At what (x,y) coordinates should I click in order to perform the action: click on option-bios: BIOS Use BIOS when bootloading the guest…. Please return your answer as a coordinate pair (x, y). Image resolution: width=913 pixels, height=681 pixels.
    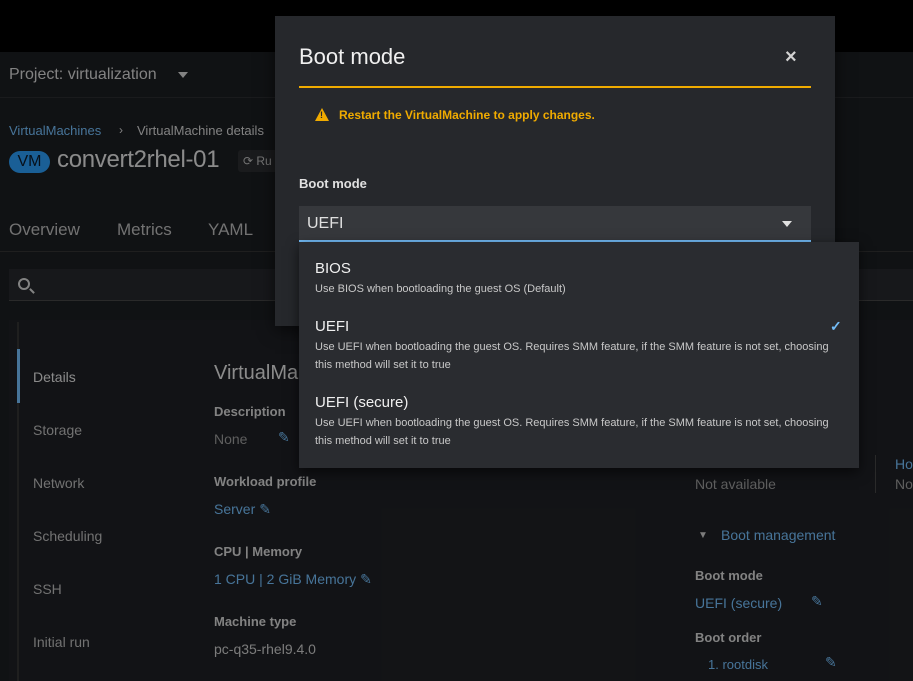
    Looking at the image, I should click on (579, 279).